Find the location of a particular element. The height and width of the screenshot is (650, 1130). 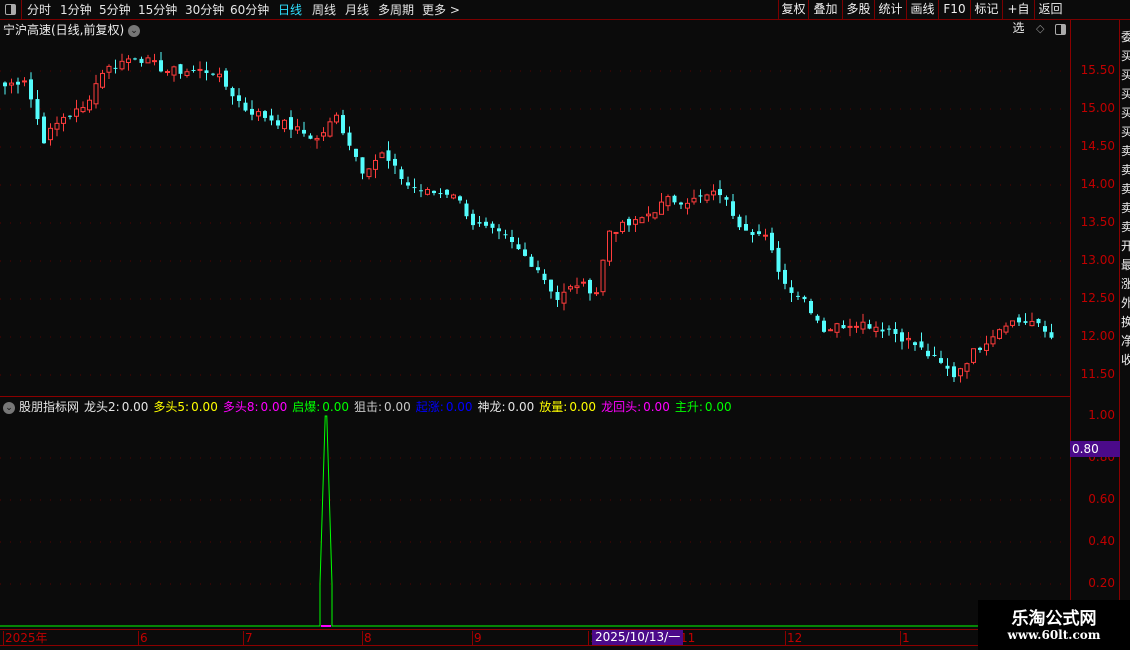

watermark-url: www.60lt.com is located at coordinates (1054, 635).